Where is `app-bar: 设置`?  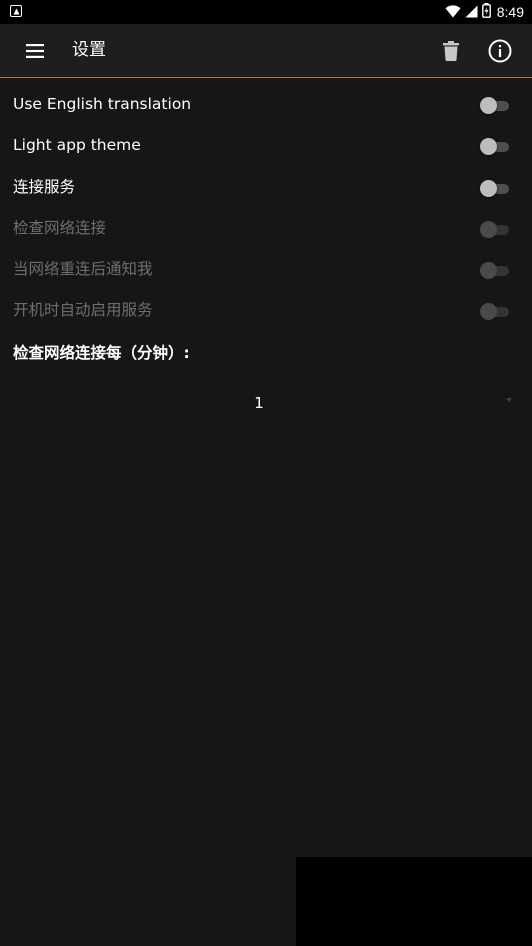 app-bar: 设置 is located at coordinates (266, 51).